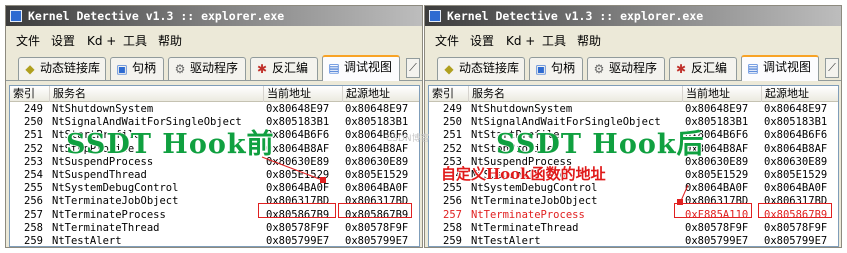 The height and width of the screenshot is (253, 847). I want to click on tab-label: 动态链接库, so click(70, 68).